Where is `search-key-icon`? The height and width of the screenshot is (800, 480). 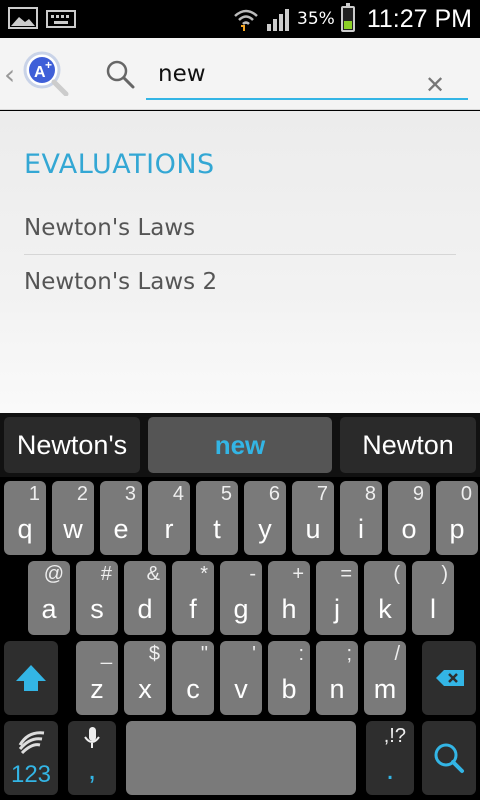 search-key-icon is located at coordinates (449, 758).